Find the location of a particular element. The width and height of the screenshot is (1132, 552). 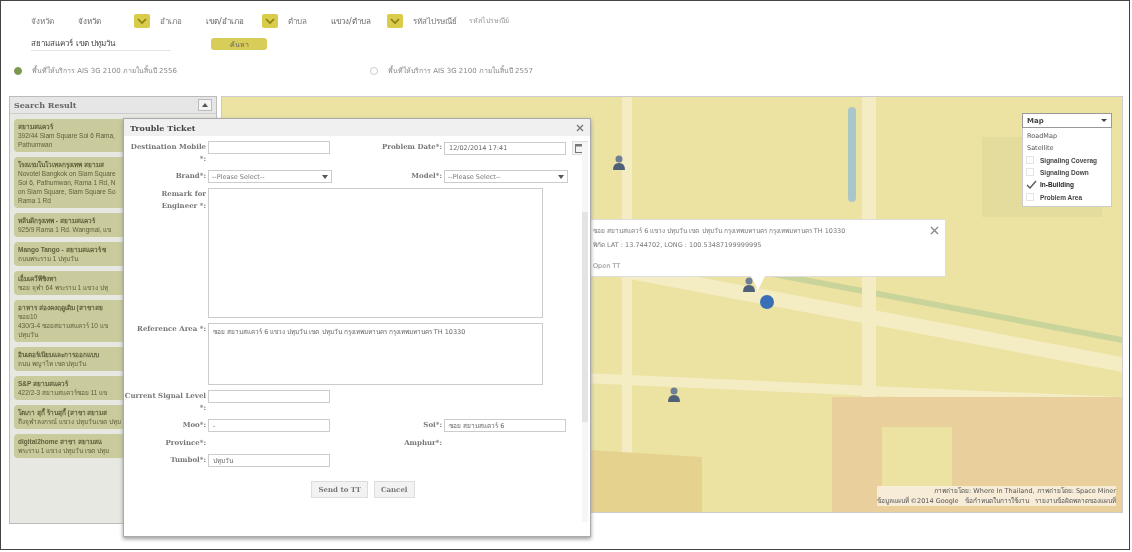

filter-label: อำเภอ is located at coordinates (171, 21).